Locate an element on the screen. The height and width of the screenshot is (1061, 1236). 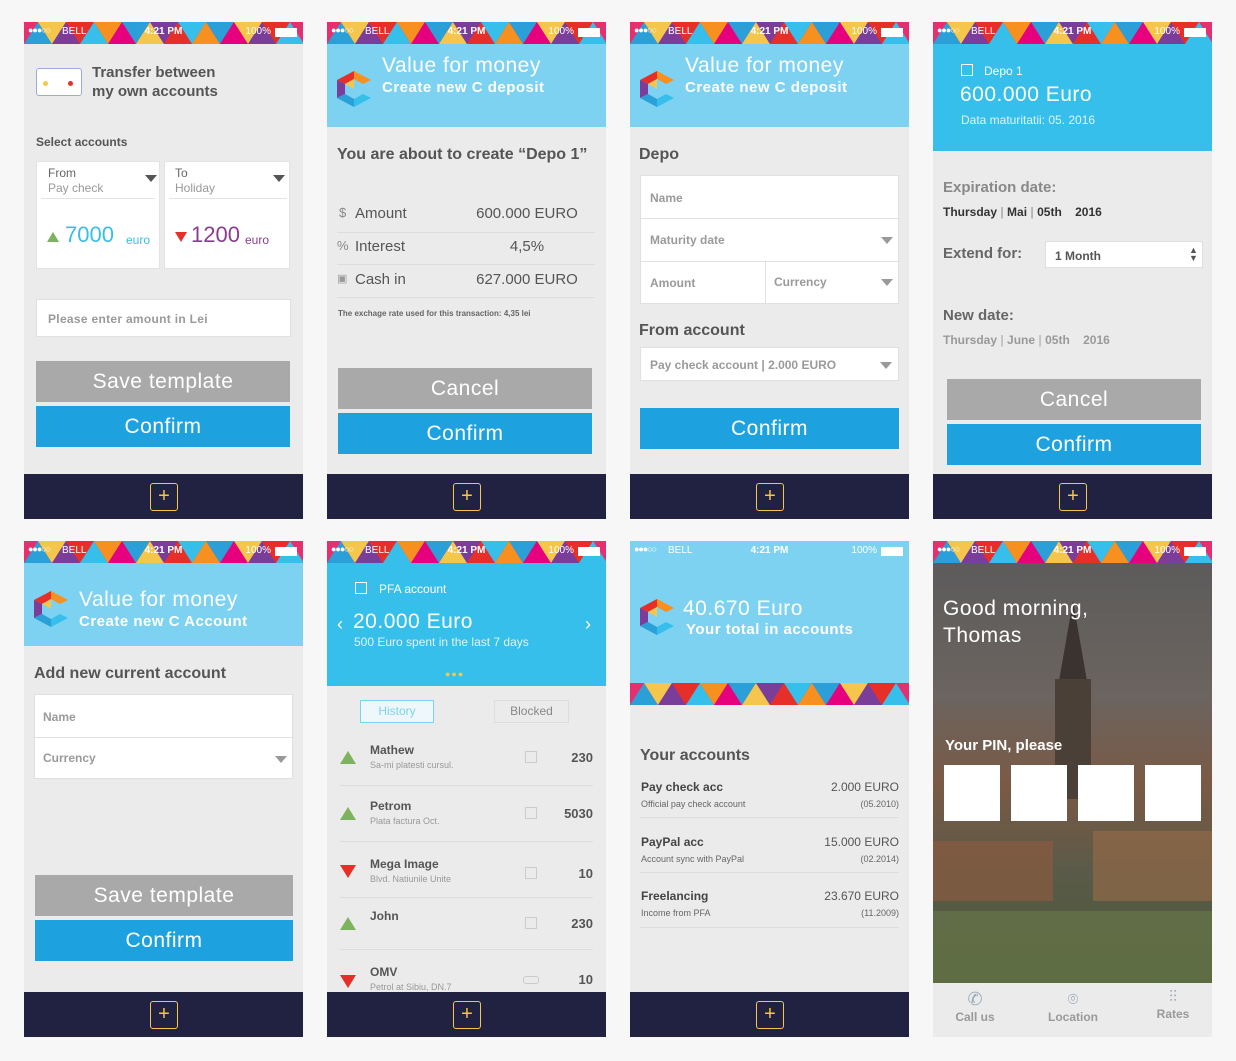
to-label: To is located at coordinates (181, 173).